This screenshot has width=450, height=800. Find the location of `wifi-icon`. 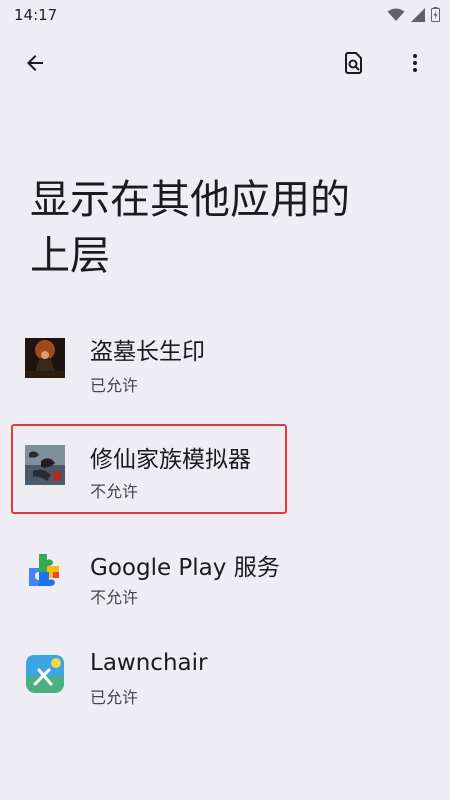

wifi-icon is located at coordinates (396, 16).